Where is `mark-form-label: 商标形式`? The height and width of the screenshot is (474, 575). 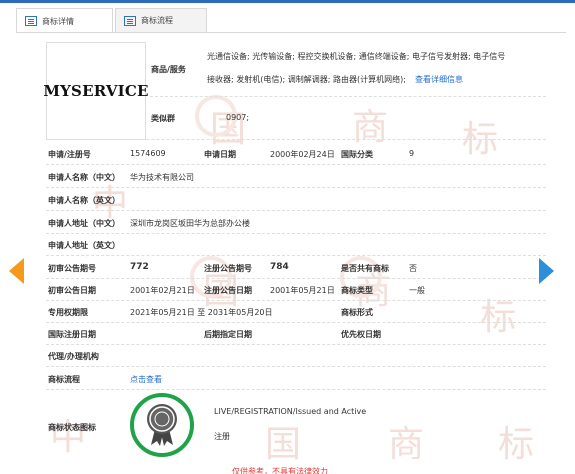
mark-form-label: 商标形式 is located at coordinates (357, 312).